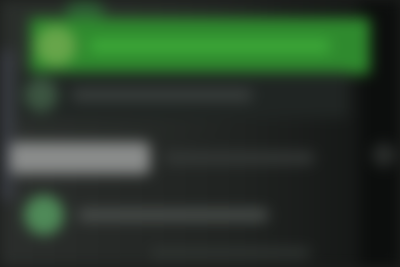 The width and height of the screenshot is (400, 267). Describe the element at coordinates (80, 158) in the screenshot. I see `input-pill-icon` at that location.